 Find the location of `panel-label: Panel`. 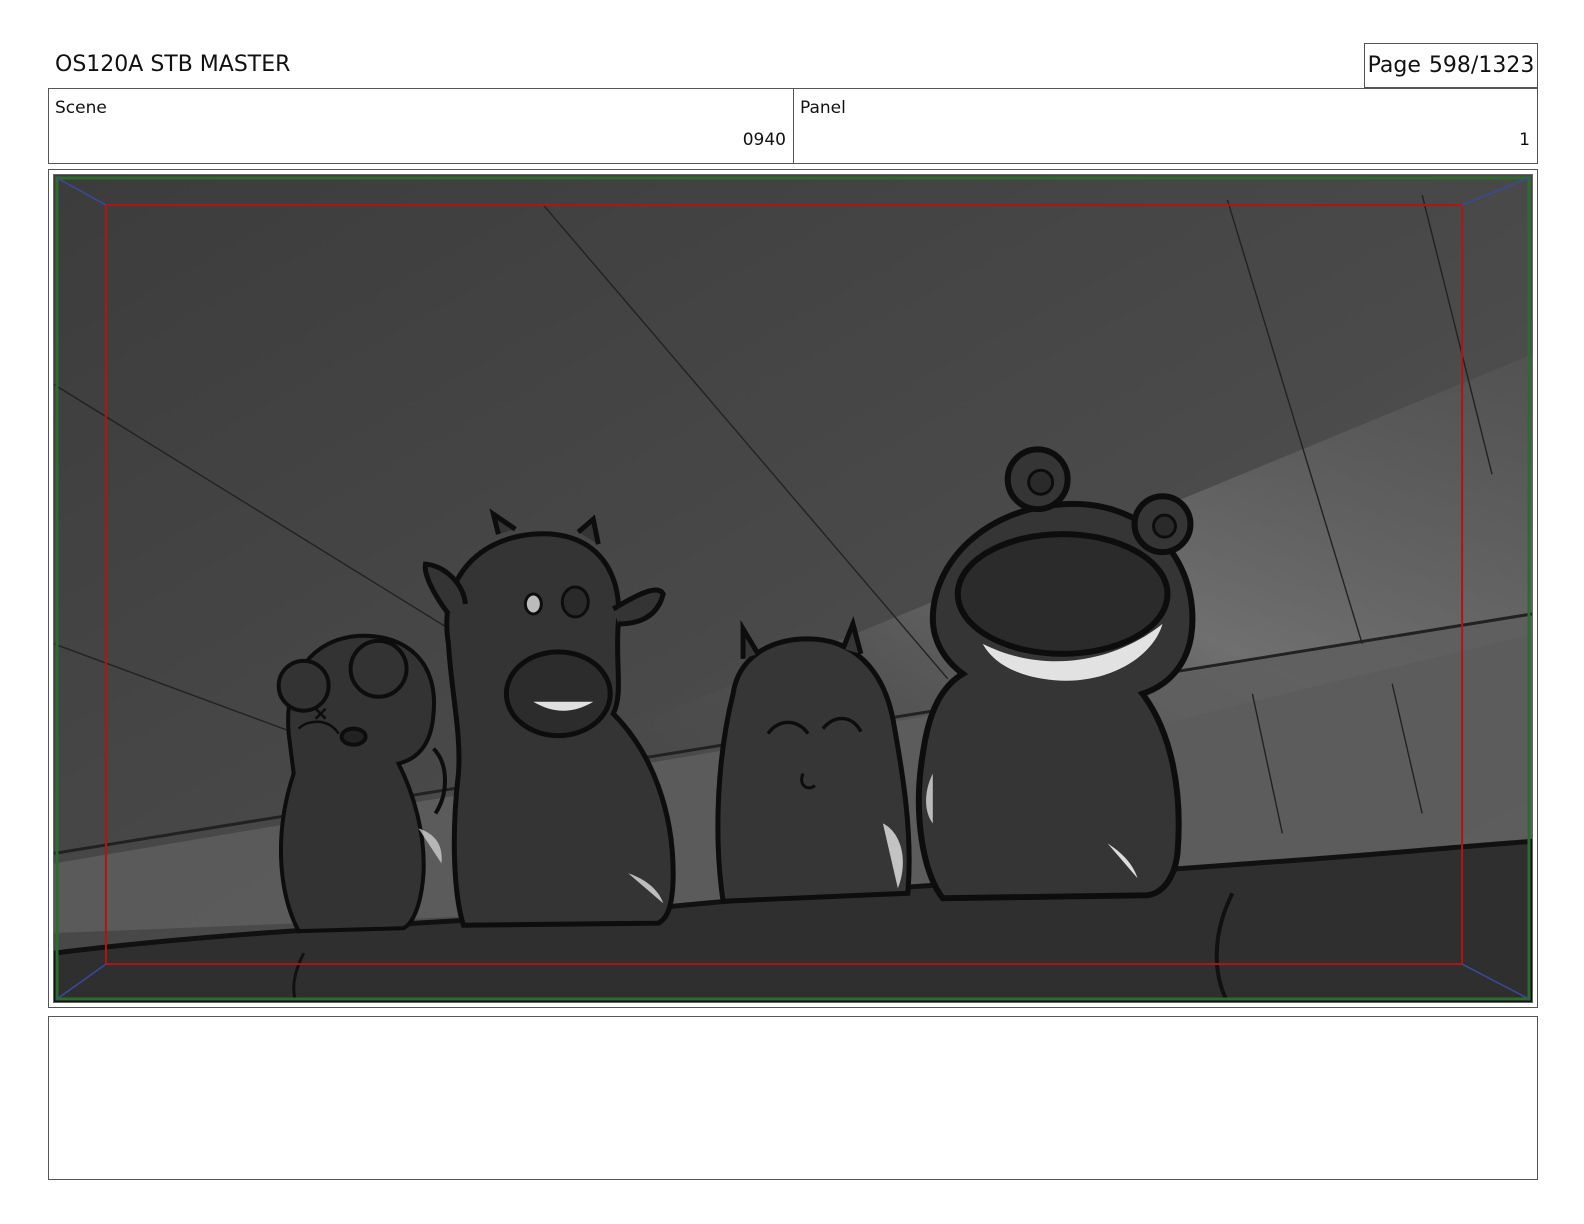

panel-label: Panel is located at coordinates (823, 108).